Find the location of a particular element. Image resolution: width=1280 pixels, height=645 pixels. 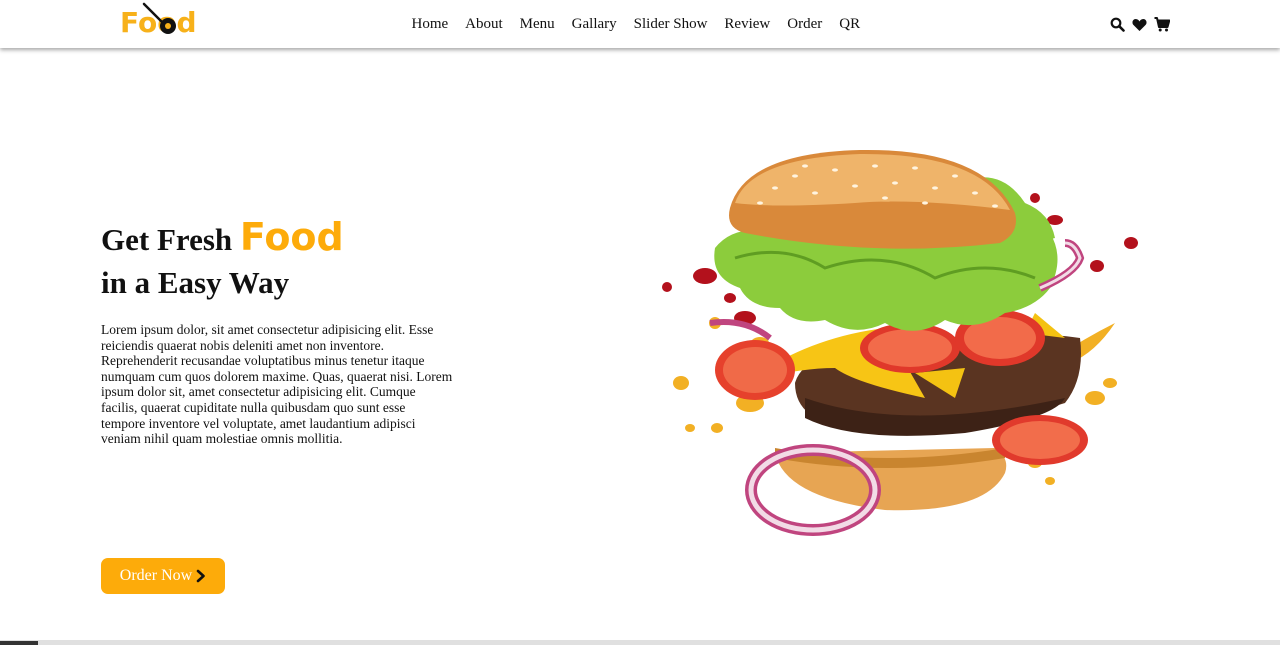

search-icon is located at coordinates (1117, 27).